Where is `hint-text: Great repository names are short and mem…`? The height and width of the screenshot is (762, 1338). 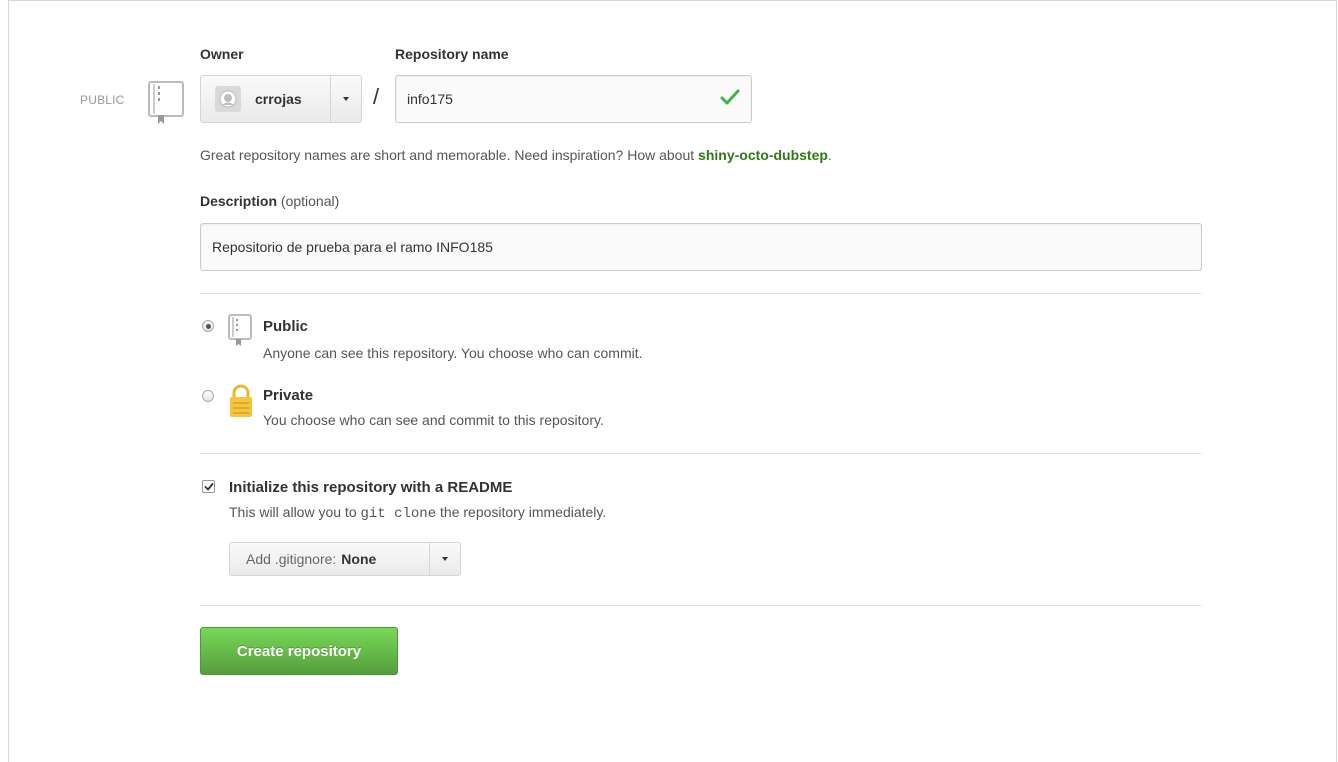
hint-text: Great repository names are short and mem… is located at coordinates (449, 155).